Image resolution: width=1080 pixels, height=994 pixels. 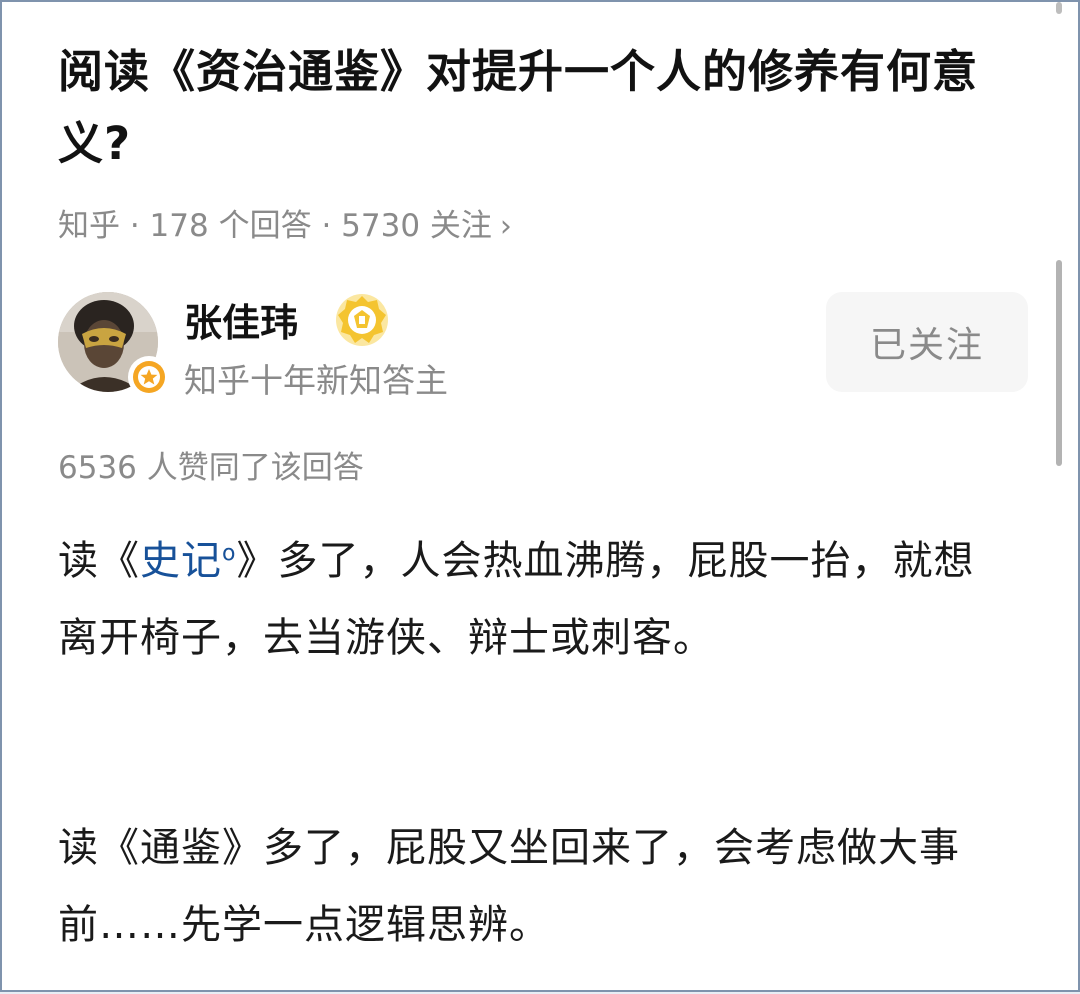 What do you see at coordinates (211, 468) in the screenshot?
I see `vote-count: 6536 人赞同了该回答` at bounding box center [211, 468].